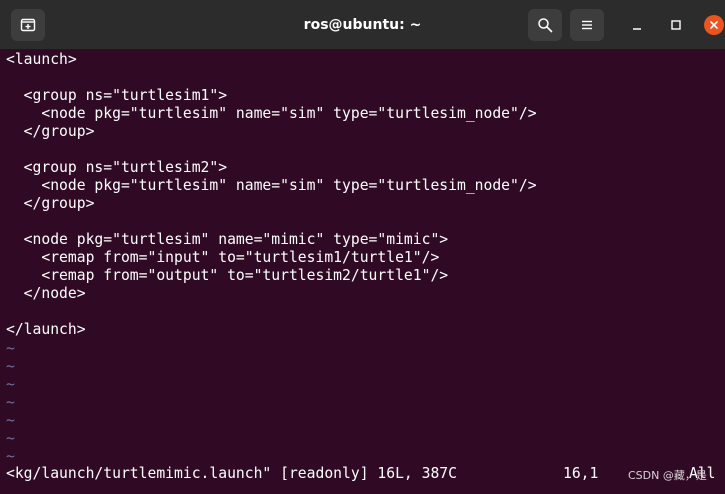  Describe the element at coordinates (46, 329) in the screenshot. I see `terminal-line: </launch>` at that location.